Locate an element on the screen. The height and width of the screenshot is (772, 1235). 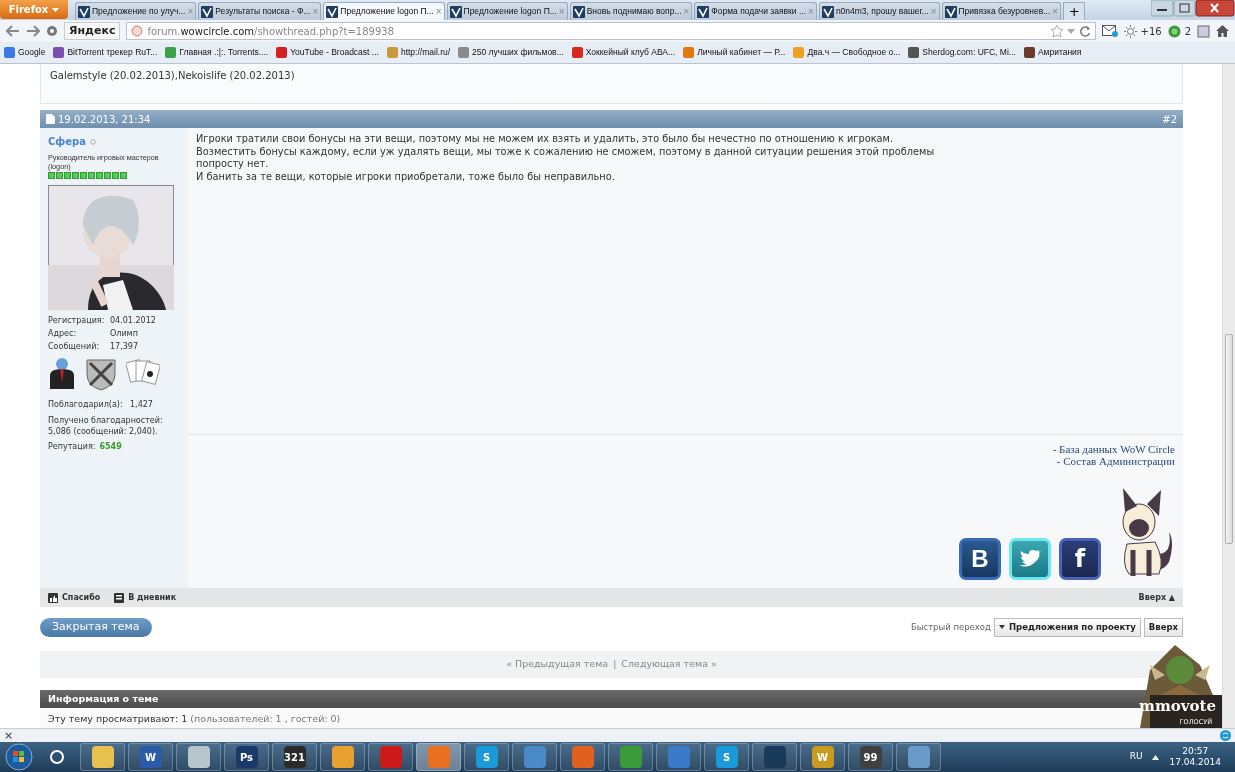
app-icon: S is located at coordinates (486, 757).